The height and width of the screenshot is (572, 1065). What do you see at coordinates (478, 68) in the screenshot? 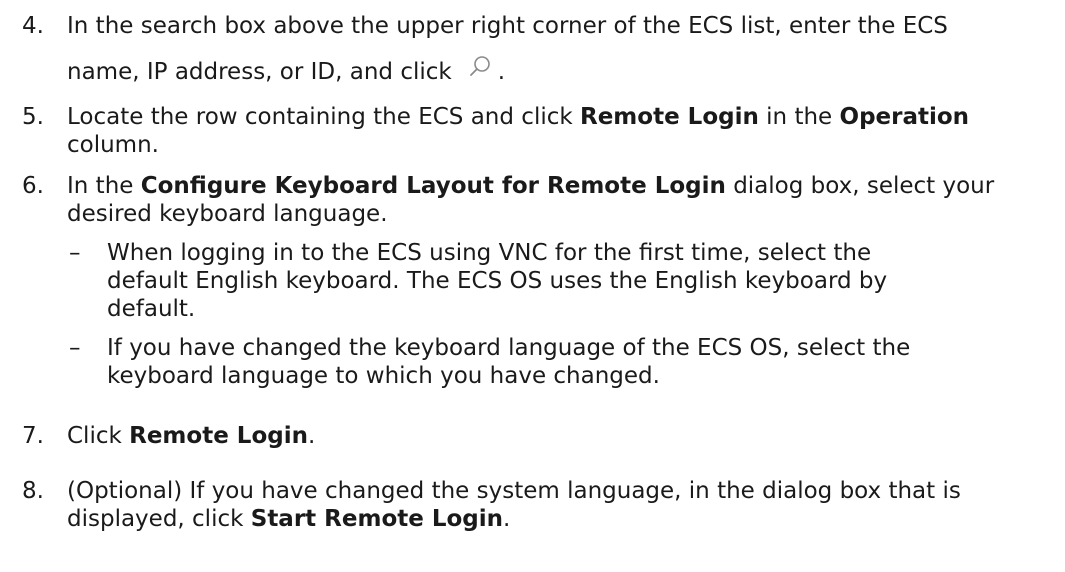
I see `search-icon` at bounding box center [478, 68].